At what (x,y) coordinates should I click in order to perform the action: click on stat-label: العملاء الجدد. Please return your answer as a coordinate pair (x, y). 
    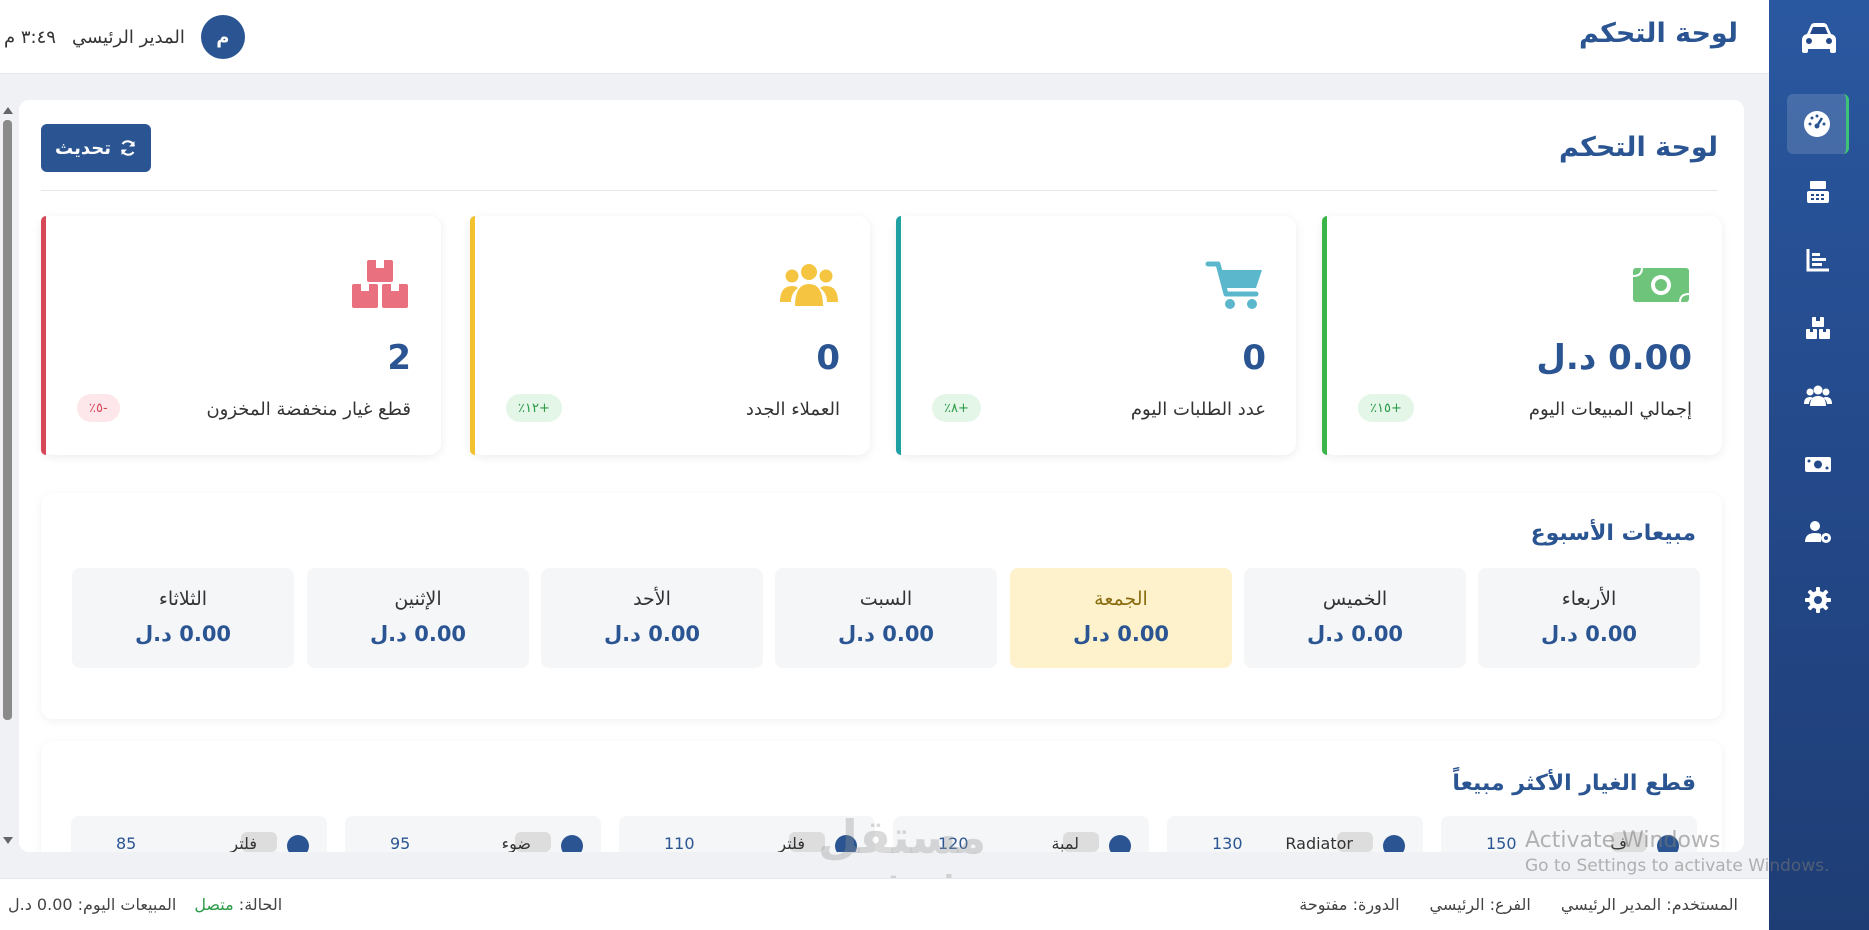
    Looking at the image, I should click on (792, 409).